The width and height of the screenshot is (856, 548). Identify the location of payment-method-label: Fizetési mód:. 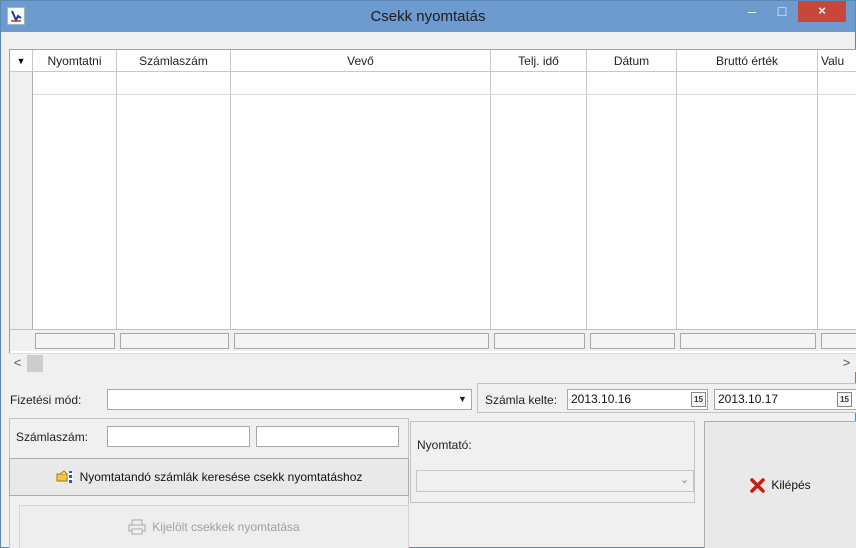
(46, 400).